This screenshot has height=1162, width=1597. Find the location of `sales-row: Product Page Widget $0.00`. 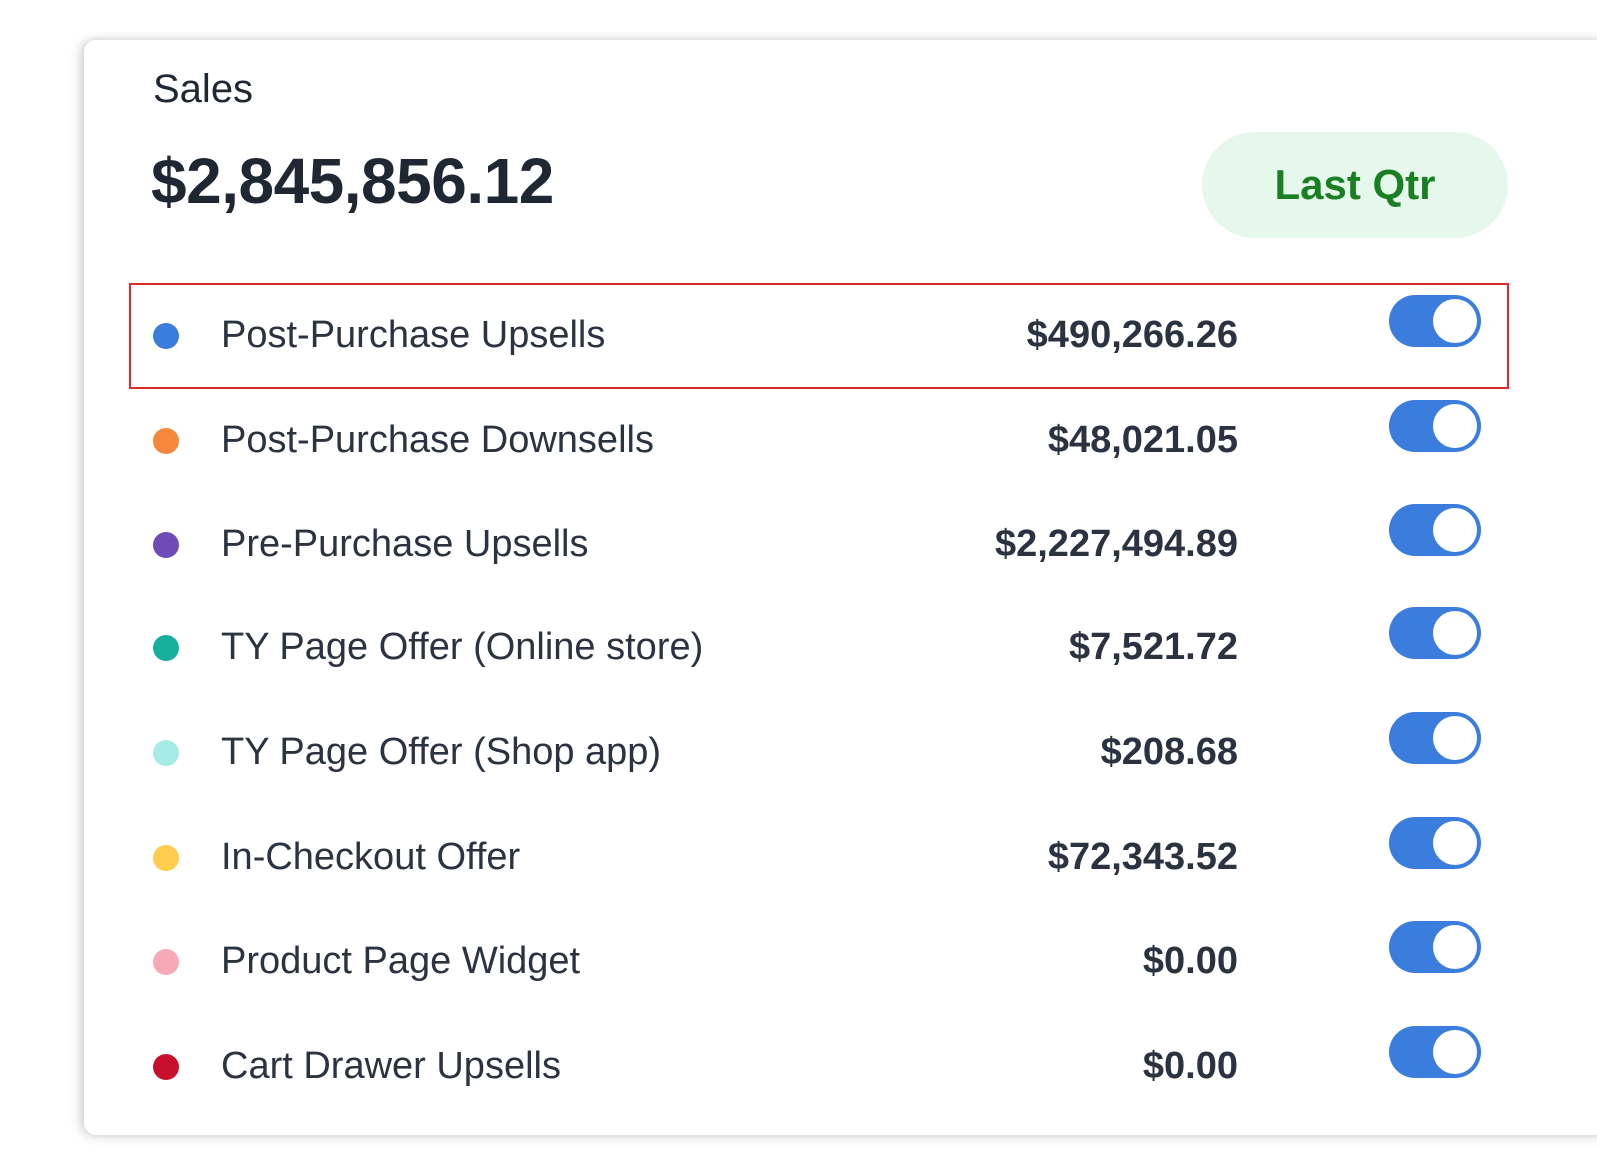

sales-row: Product Page Widget $0.00 is located at coordinates (819, 962).